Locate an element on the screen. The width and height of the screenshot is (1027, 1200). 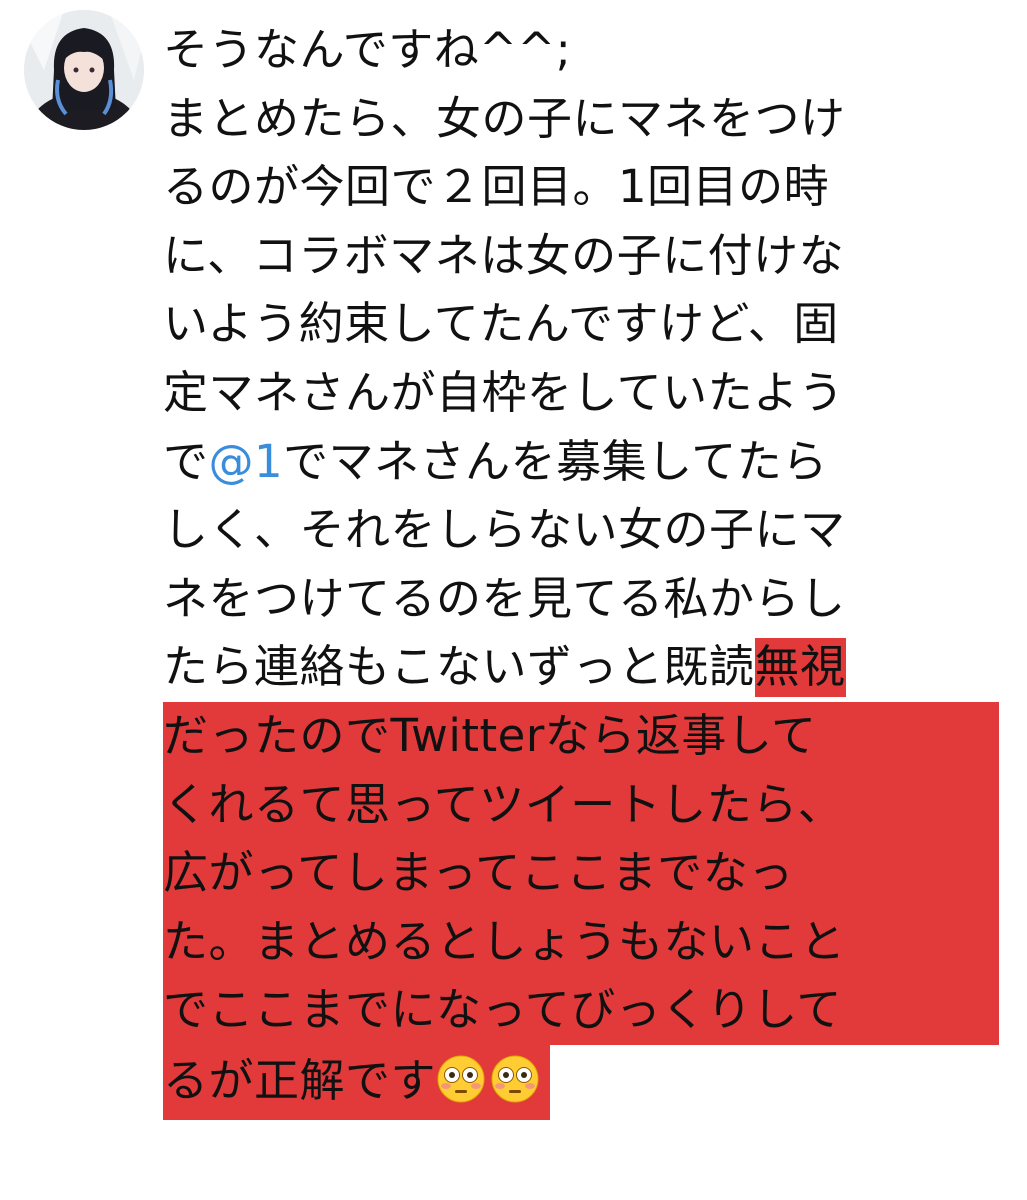
tweet-line: くれるて思ってツイートしたら、 is located at coordinates (588, 805).